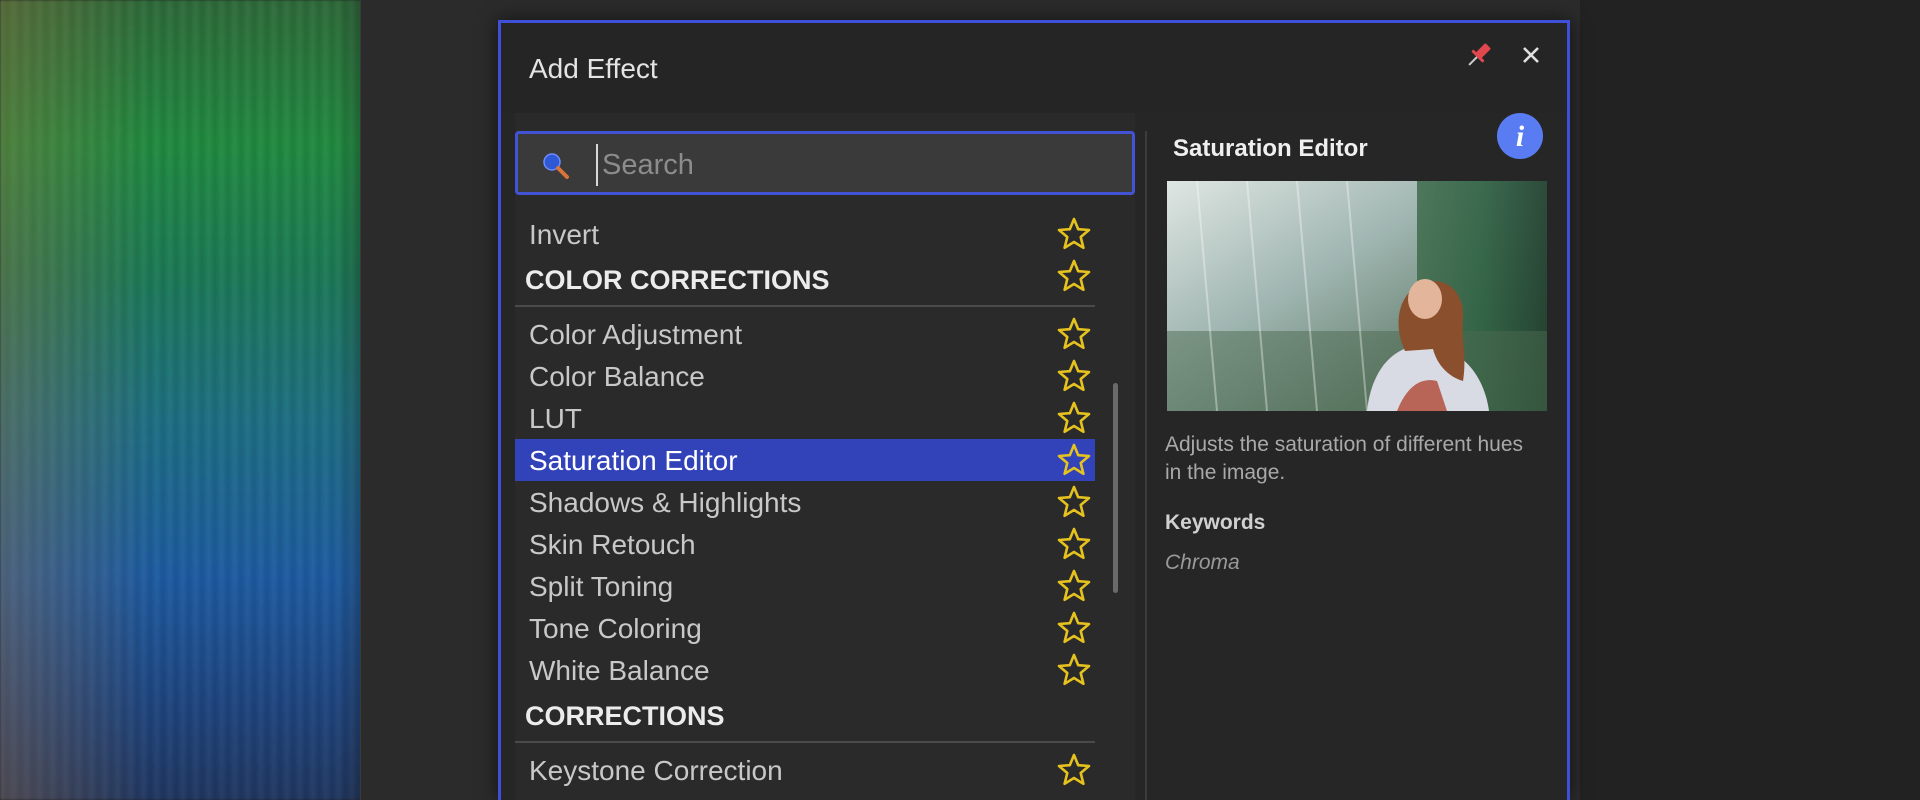  What do you see at coordinates (1115, 488) in the screenshot?
I see `scrollbar` at bounding box center [1115, 488].